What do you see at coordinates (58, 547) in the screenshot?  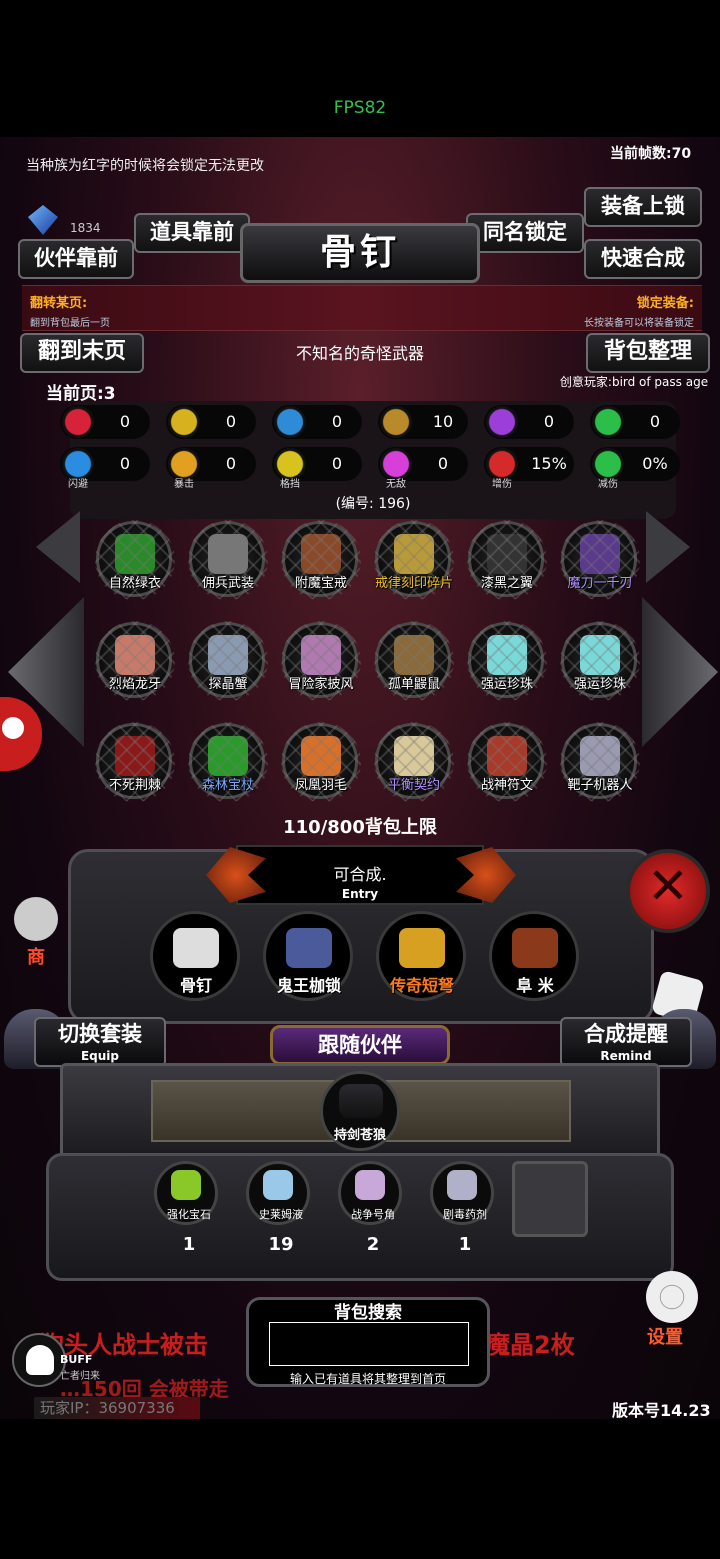 I see `prev-row-arrow` at bounding box center [58, 547].